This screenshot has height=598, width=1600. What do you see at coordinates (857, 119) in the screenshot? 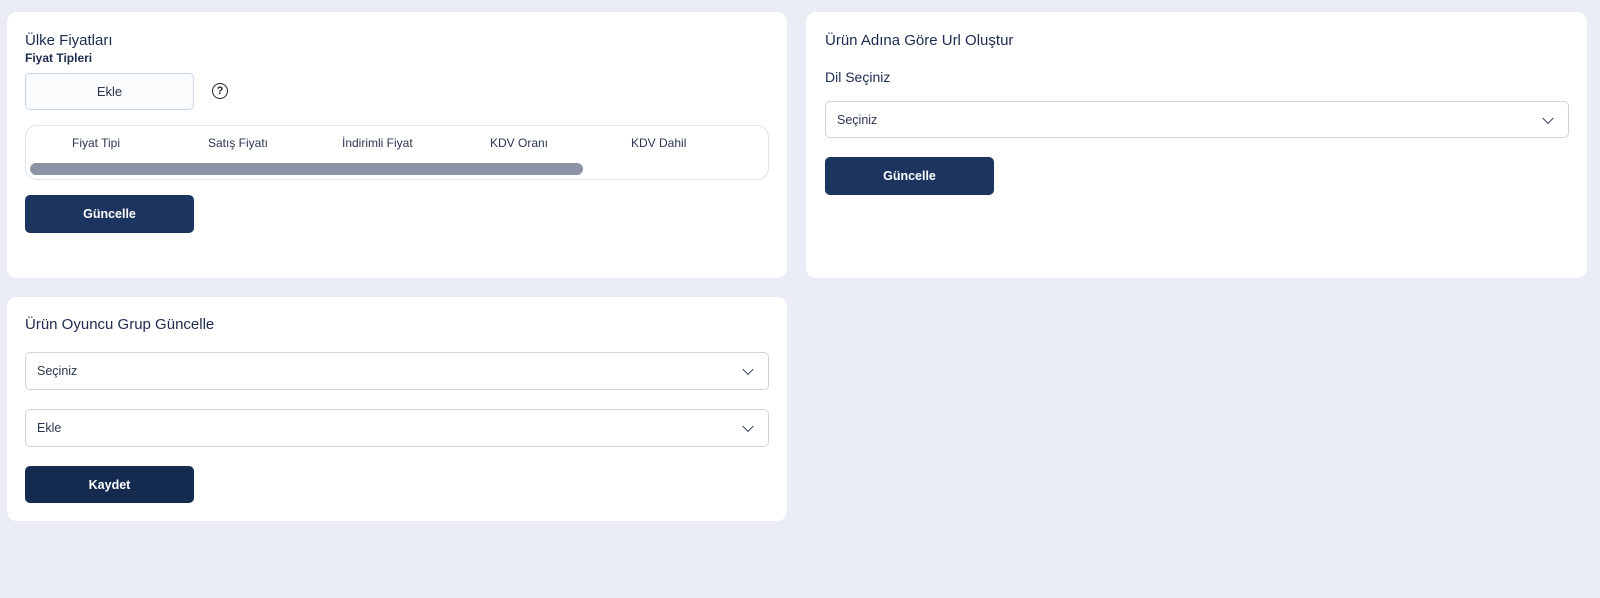
I see `language-select-value: Seçiniz` at bounding box center [857, 119].